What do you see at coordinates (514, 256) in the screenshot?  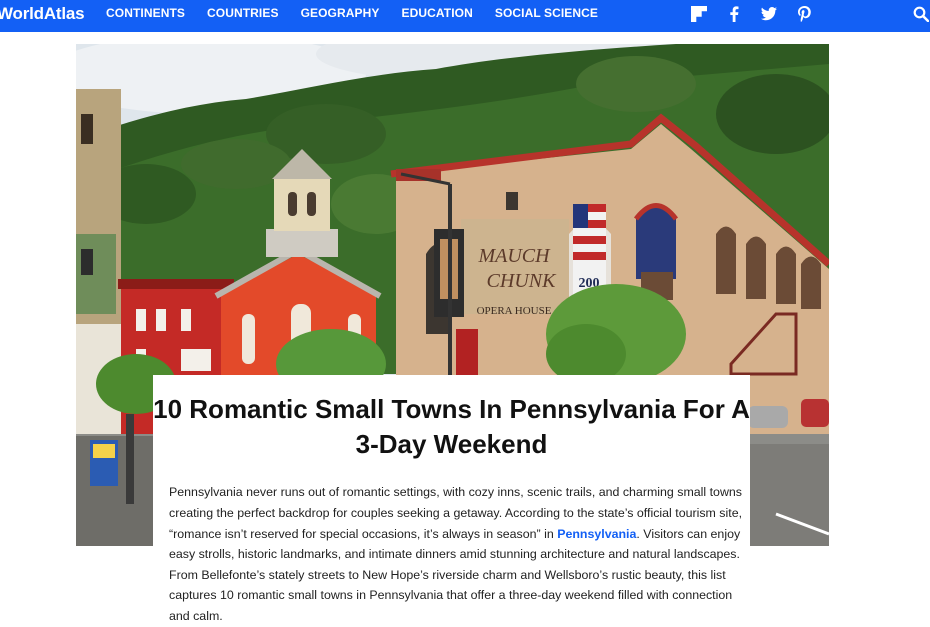 I see `hero-sign-line1: MAUCH` at bounding box center [514, 256].